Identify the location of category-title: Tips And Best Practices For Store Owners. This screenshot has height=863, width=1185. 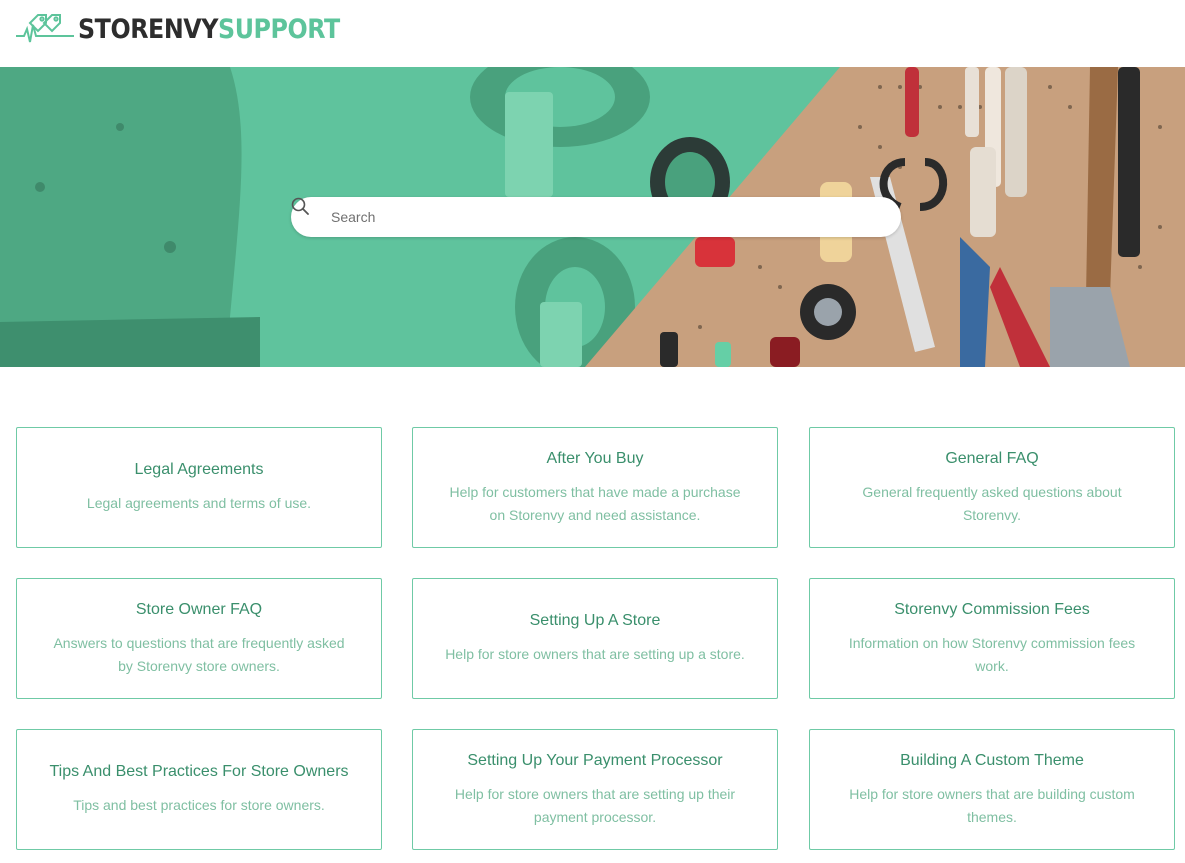
(199, 771).